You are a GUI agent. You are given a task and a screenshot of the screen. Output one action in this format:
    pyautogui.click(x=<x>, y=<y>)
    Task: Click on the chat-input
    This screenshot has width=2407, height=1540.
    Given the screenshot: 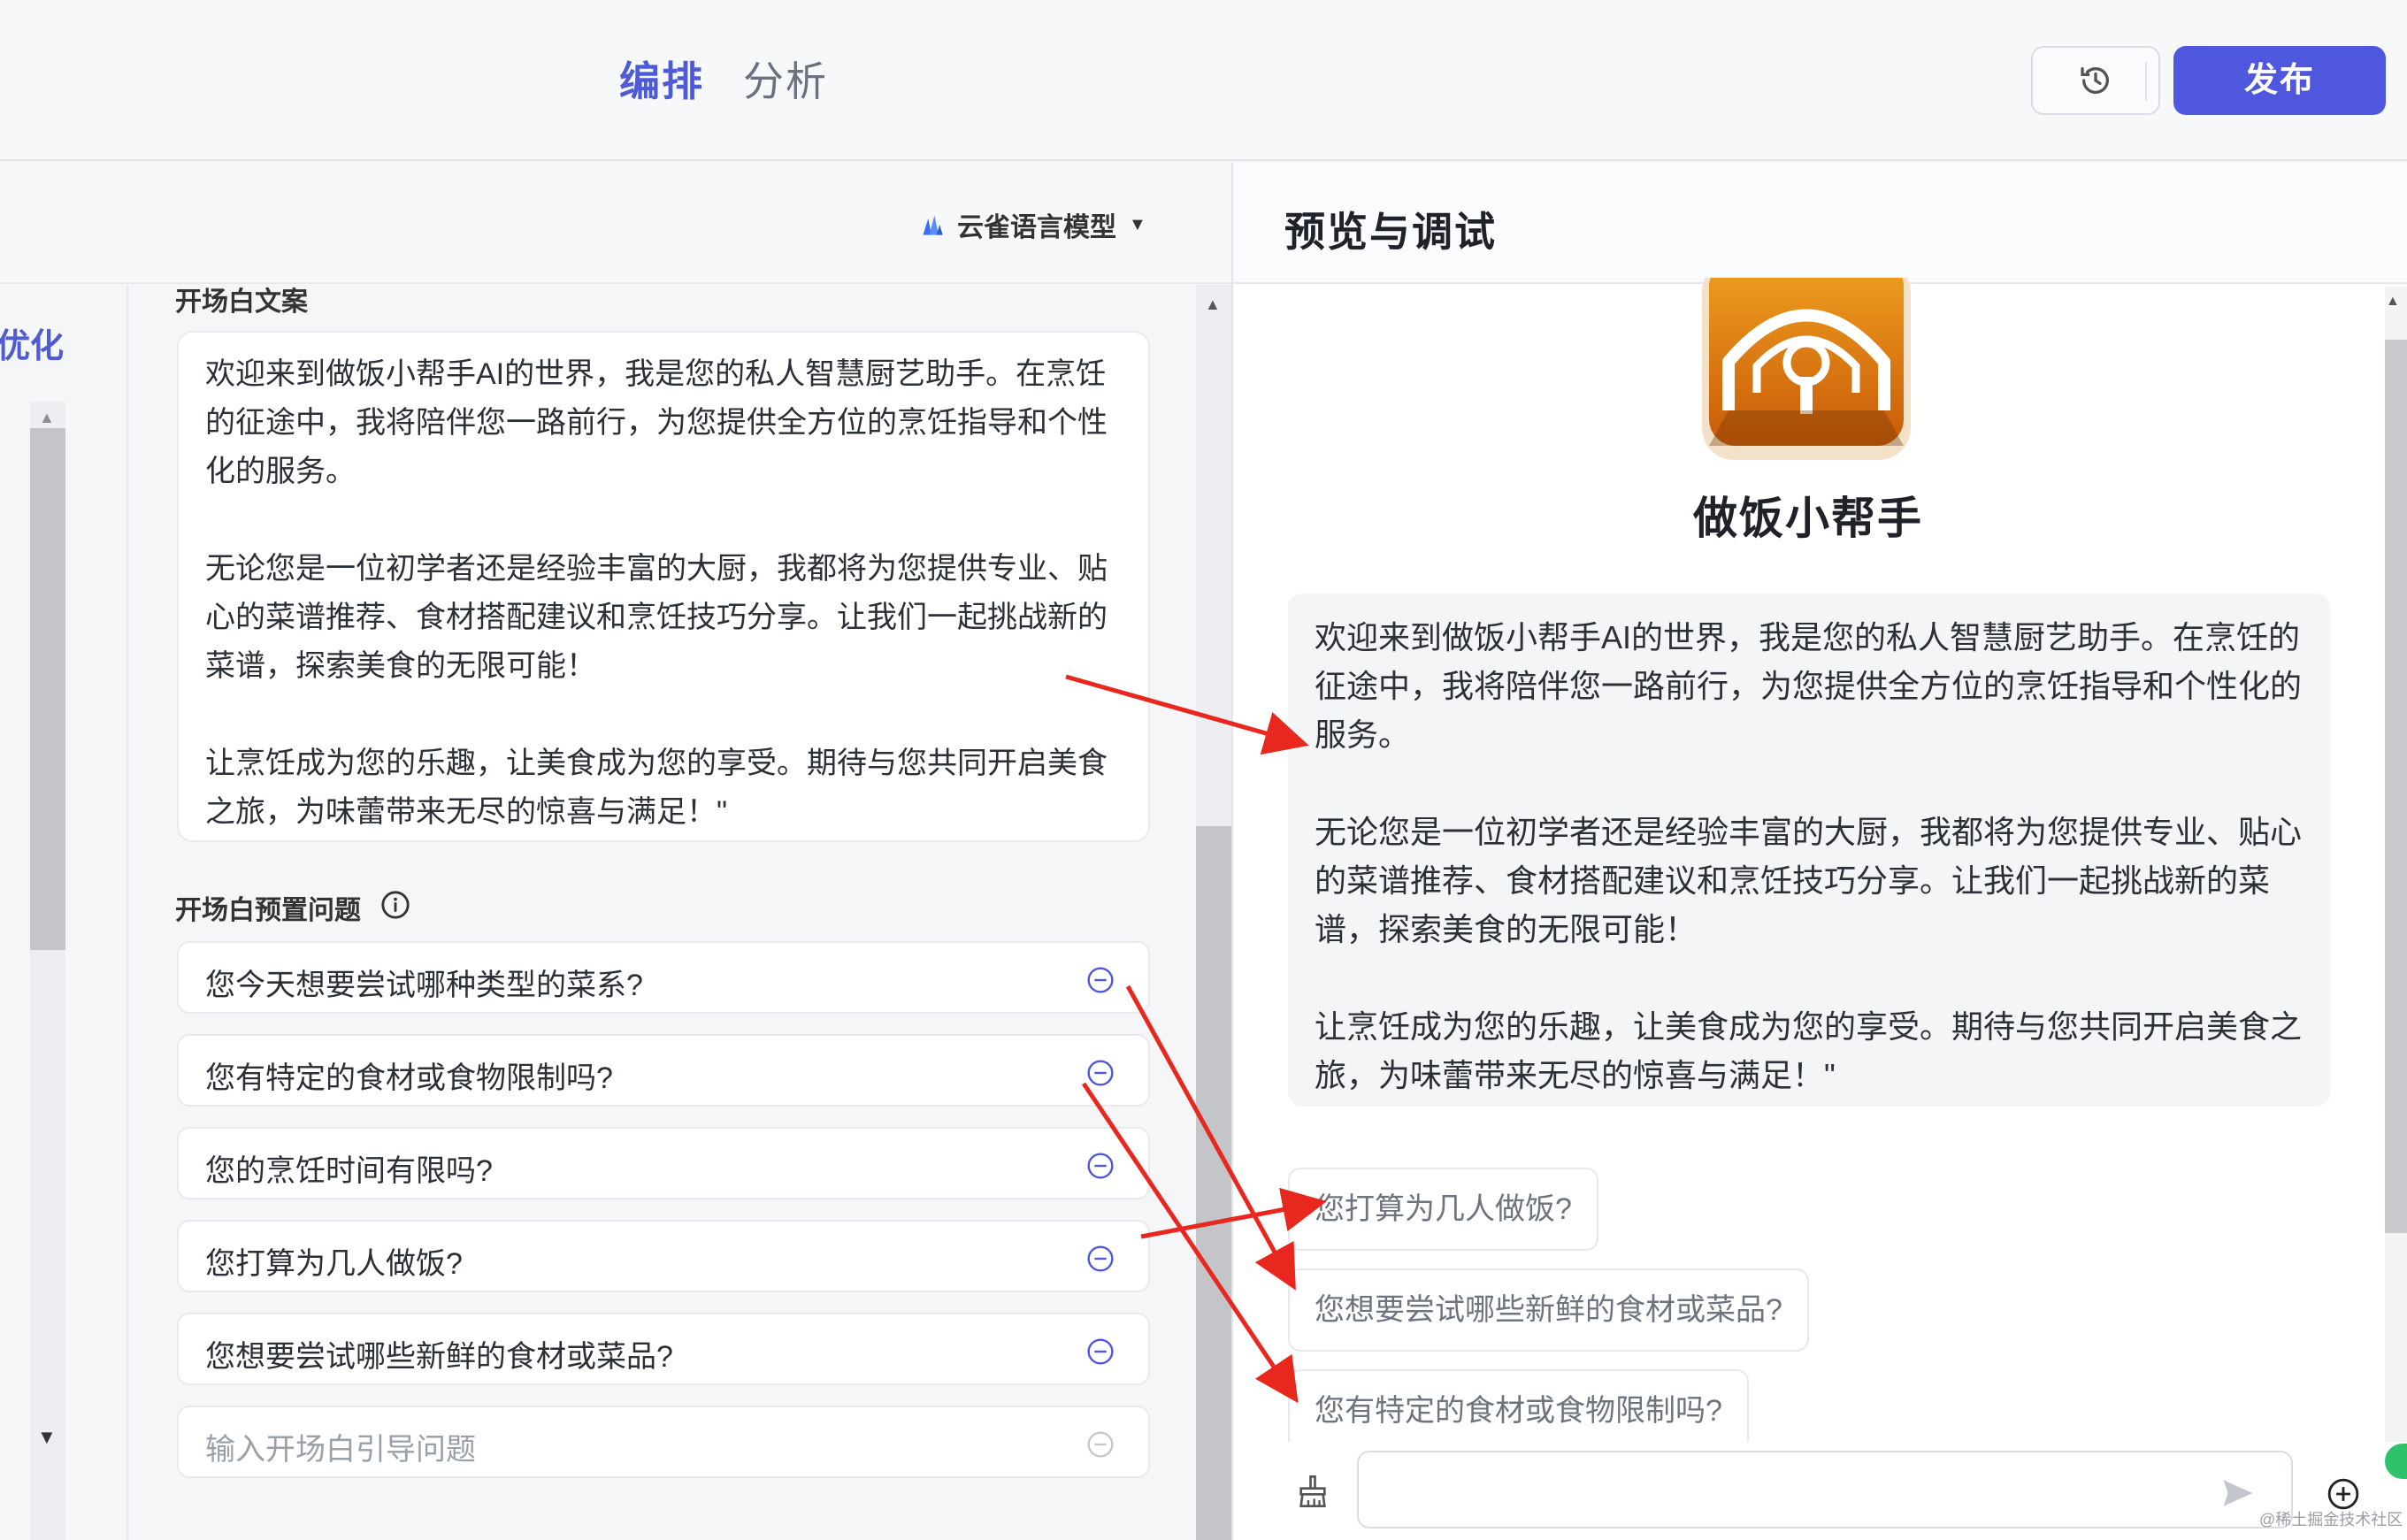 What is the action you would take?
    pyautogui.click(x=1825, y=1490)
    